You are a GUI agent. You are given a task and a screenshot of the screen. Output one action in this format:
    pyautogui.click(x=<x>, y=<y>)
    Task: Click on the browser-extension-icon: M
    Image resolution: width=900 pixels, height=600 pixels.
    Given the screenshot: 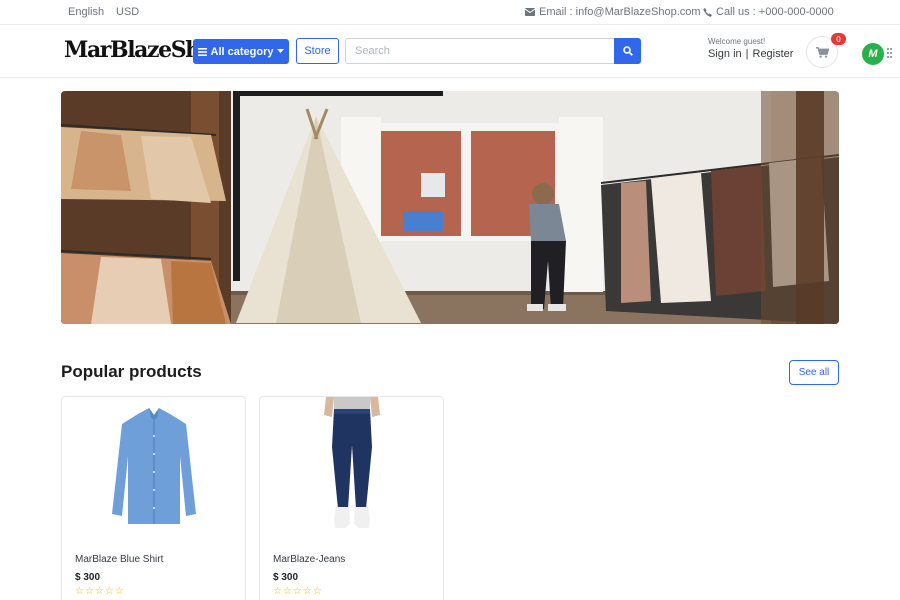 What is the action you would take?
    pyautogui.click(x=873, y=54)
    